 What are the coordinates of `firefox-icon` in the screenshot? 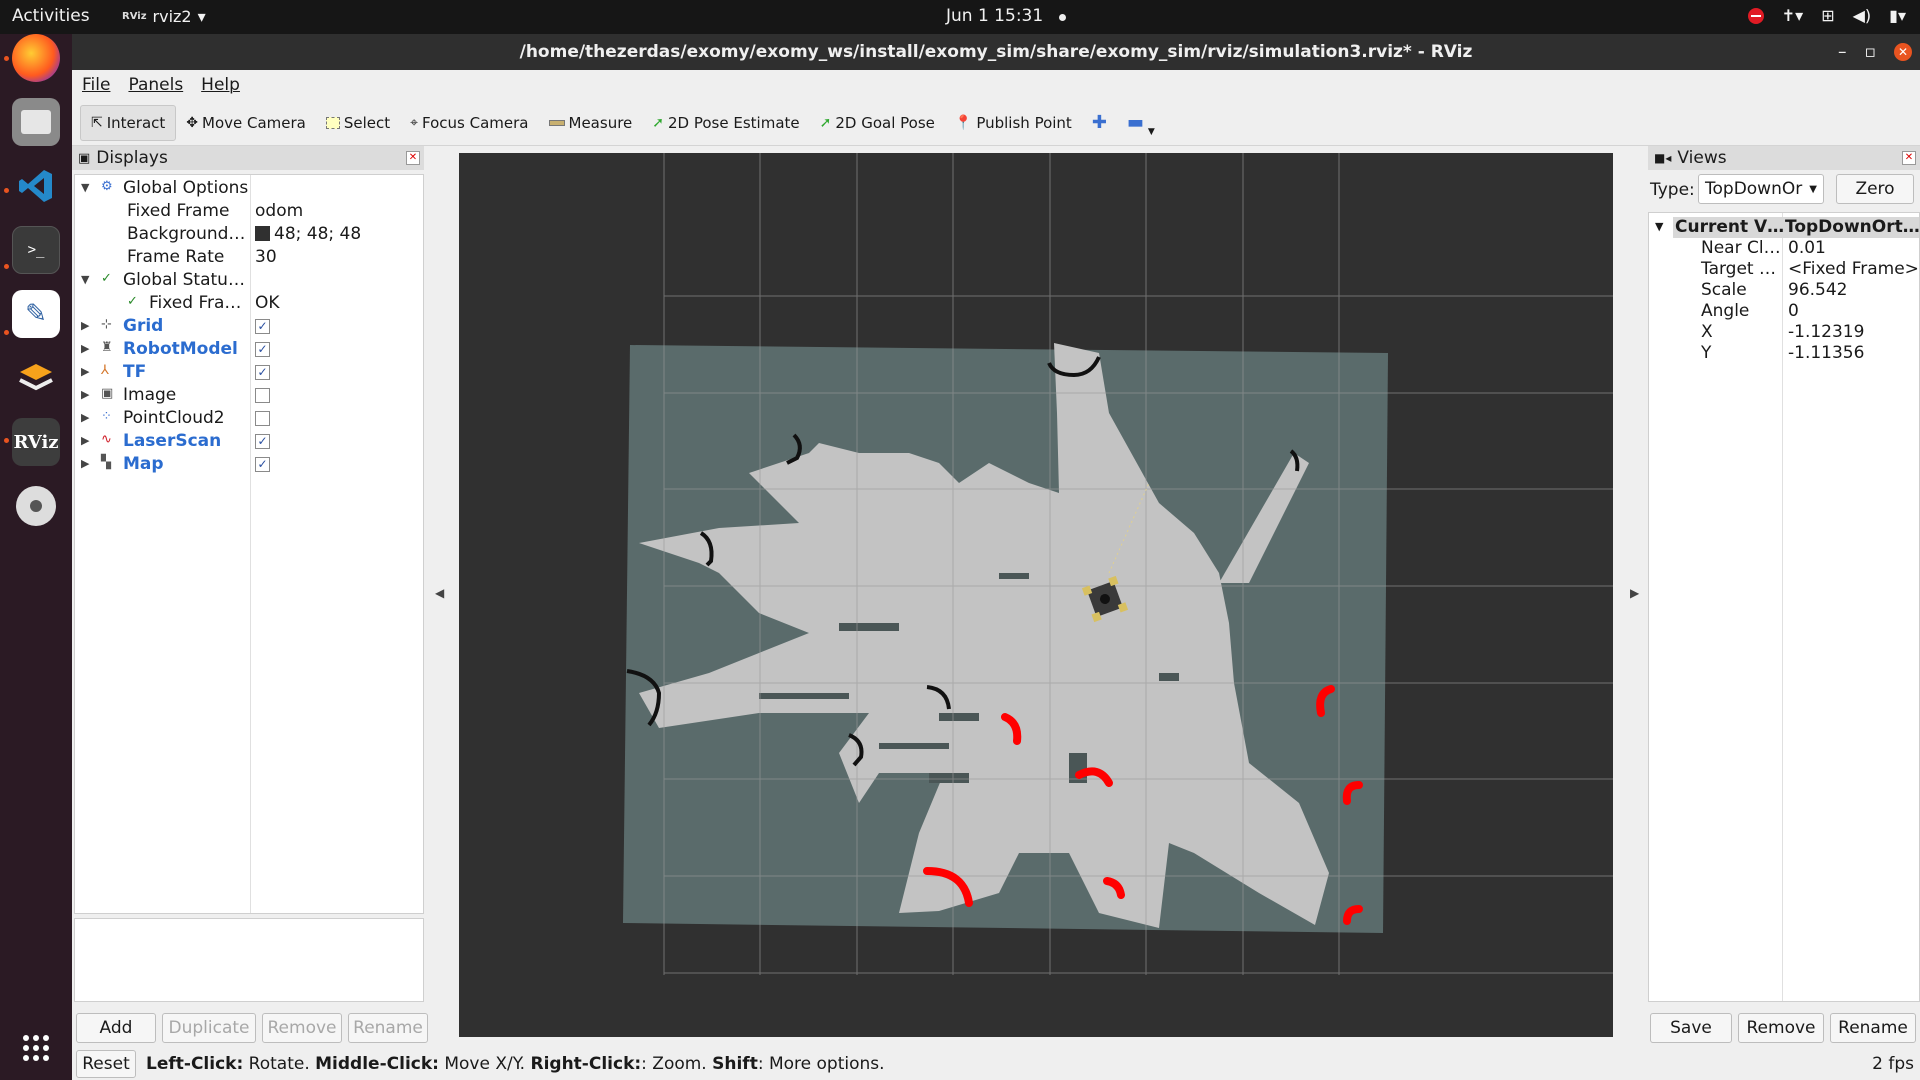 It's located at (36, 58).